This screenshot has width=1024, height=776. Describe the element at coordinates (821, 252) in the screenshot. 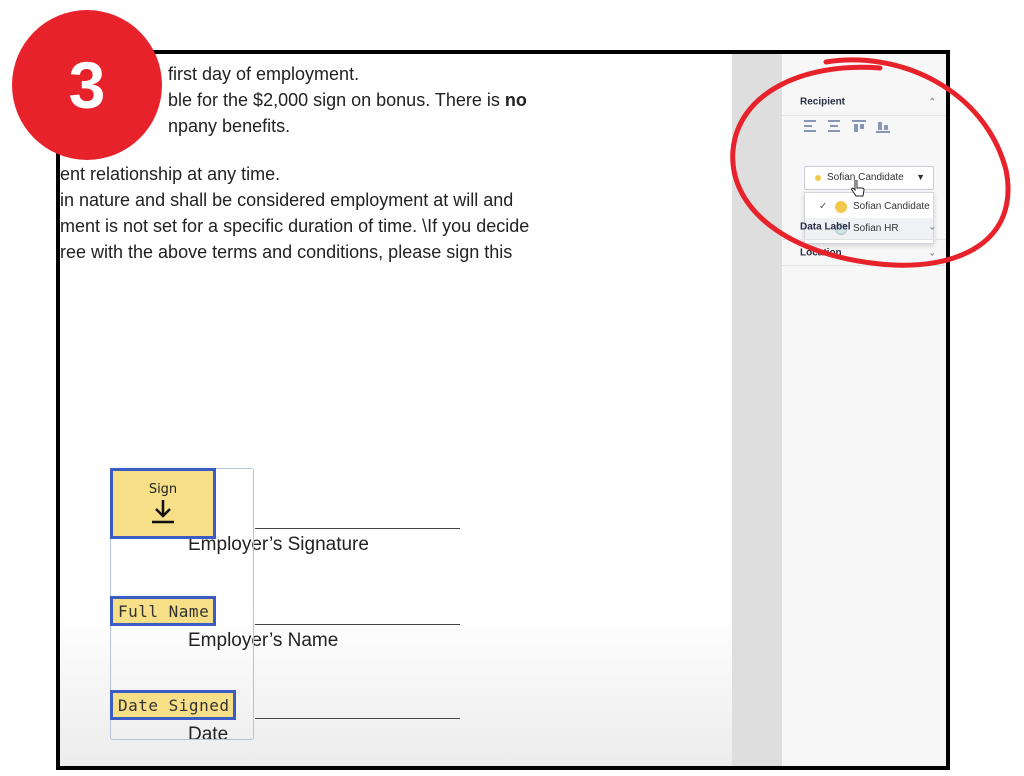

I see `location-section-title: Location` at that location.